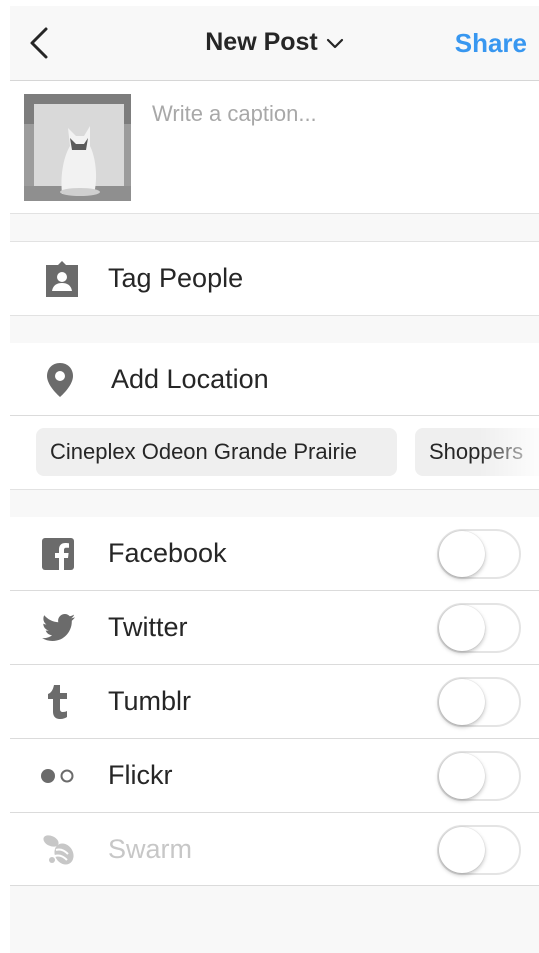  Describe the element at coordinates (274, 849) in the screenshot. I see `share-swarm-row: Swarm` at that location.